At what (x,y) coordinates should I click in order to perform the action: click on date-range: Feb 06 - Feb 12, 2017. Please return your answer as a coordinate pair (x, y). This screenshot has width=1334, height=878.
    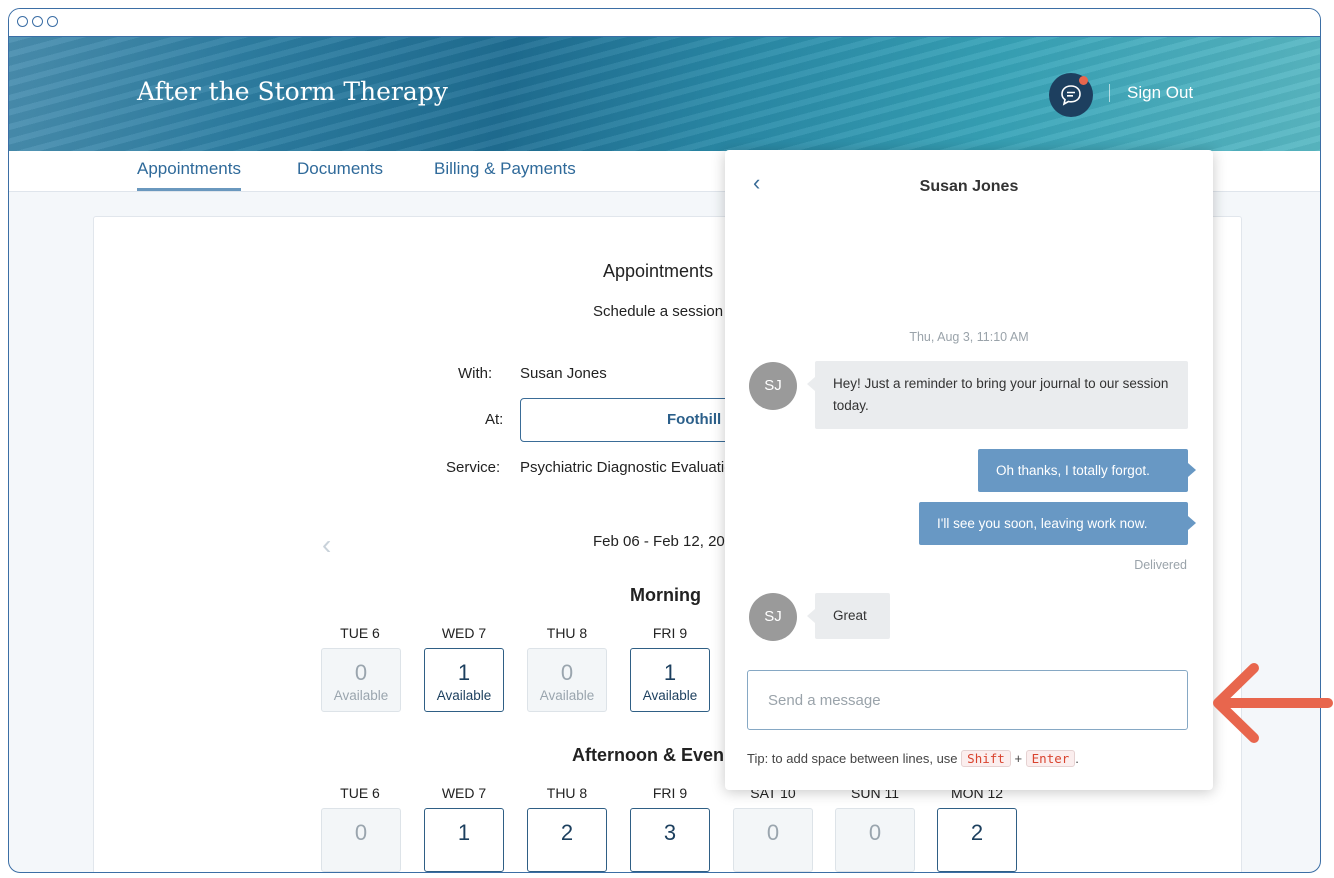
    Looking at the image, I should click on (667, 541).